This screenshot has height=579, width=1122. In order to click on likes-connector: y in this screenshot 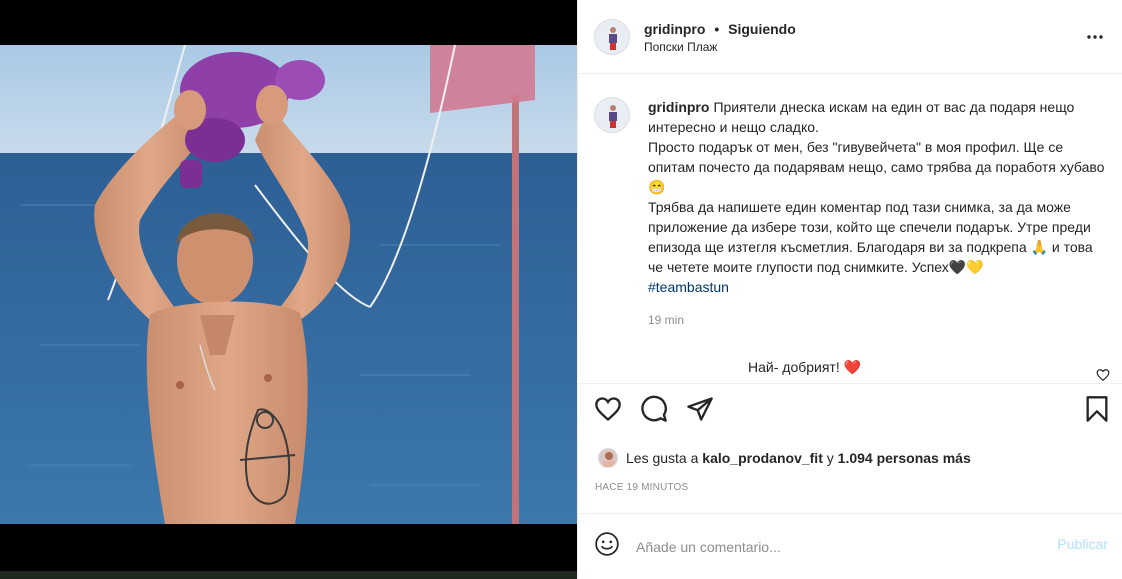, I will do `click(830, 458)`.